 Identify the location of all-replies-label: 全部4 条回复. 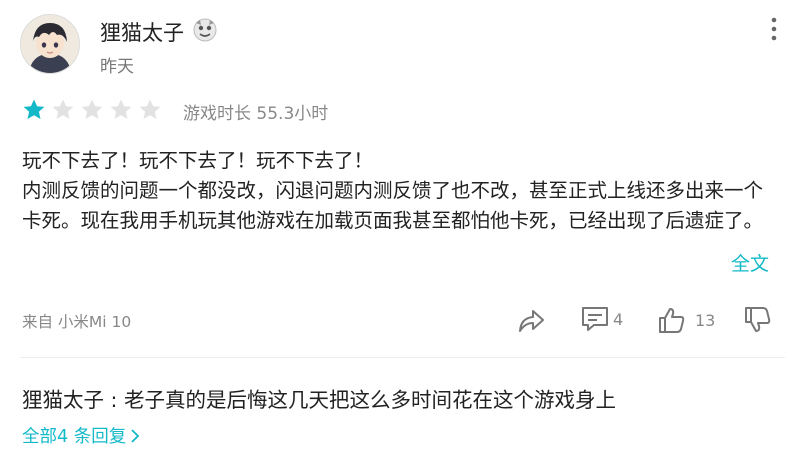
(74, 437).